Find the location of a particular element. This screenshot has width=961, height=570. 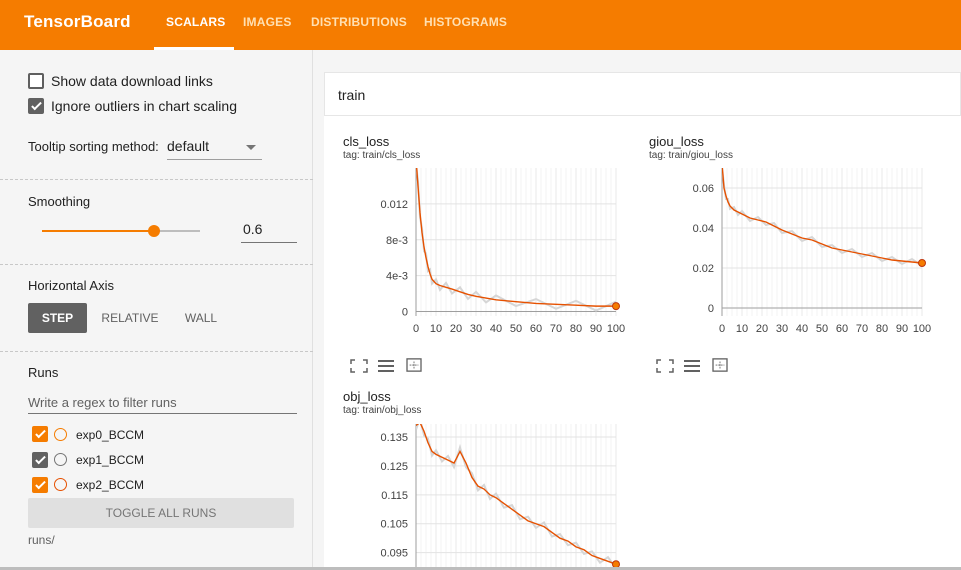

chart-title-cls-loss: cls_loss is located at coordinates (366, 141).